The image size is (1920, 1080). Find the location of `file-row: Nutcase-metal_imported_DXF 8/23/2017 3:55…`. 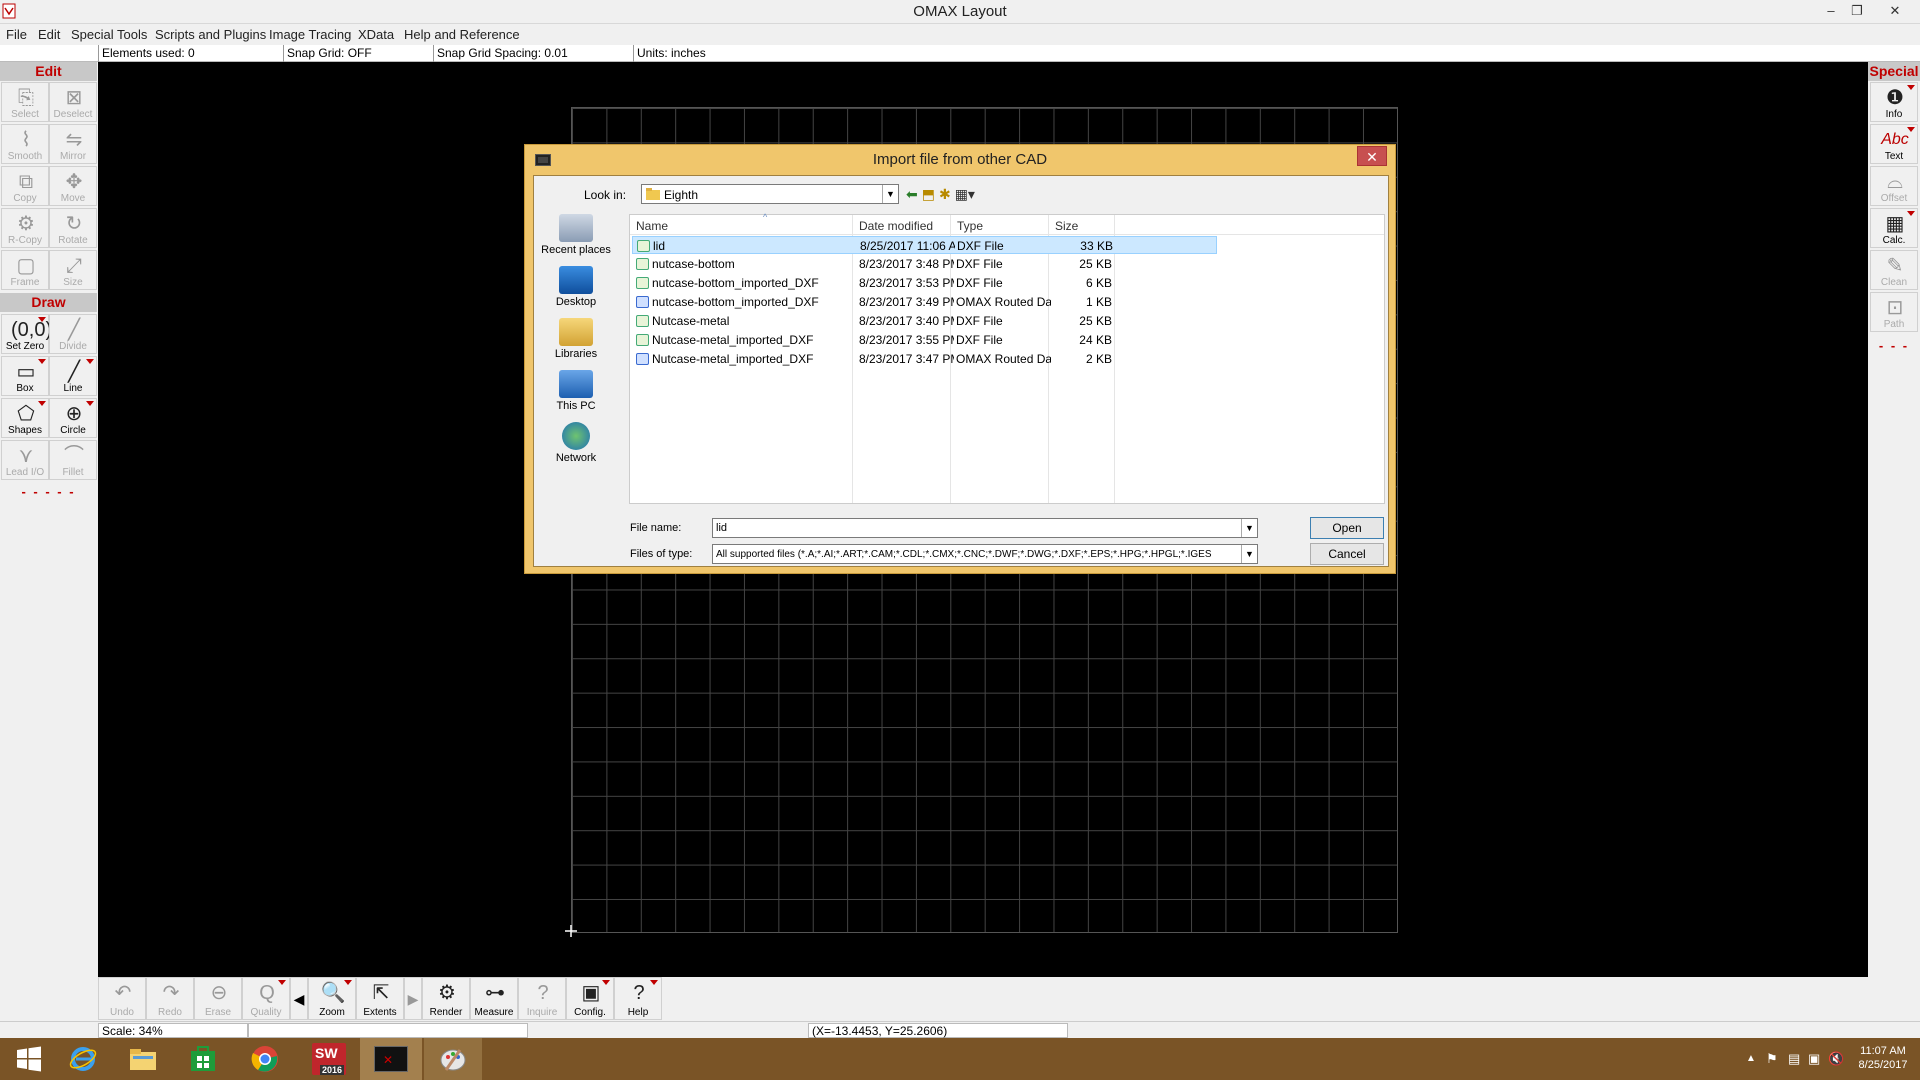

file-row: Nutcase-metal_imported_DXF 8/23/2017 3:55… is located at coordinates (924, 340).